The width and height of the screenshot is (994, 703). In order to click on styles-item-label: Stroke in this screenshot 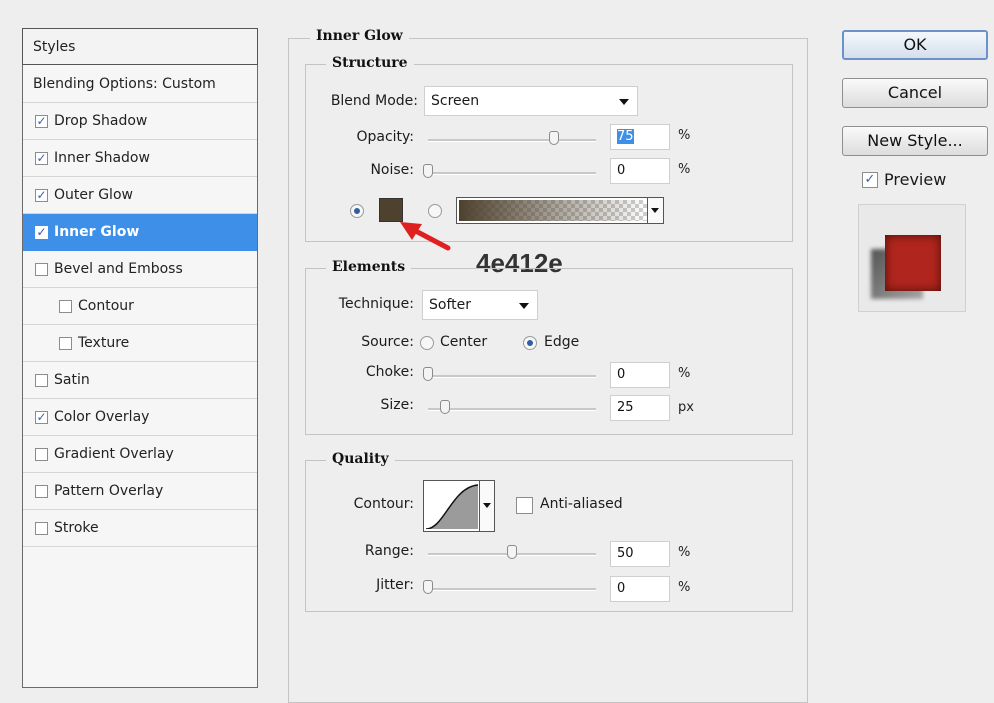, I will do `click(76, 528)`.